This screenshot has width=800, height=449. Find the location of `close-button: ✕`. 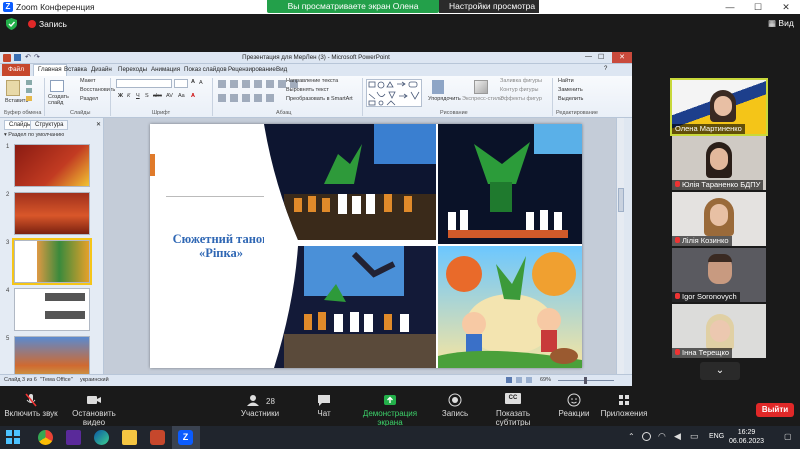

close-button: ✕ is located at coordinates (786, 7).